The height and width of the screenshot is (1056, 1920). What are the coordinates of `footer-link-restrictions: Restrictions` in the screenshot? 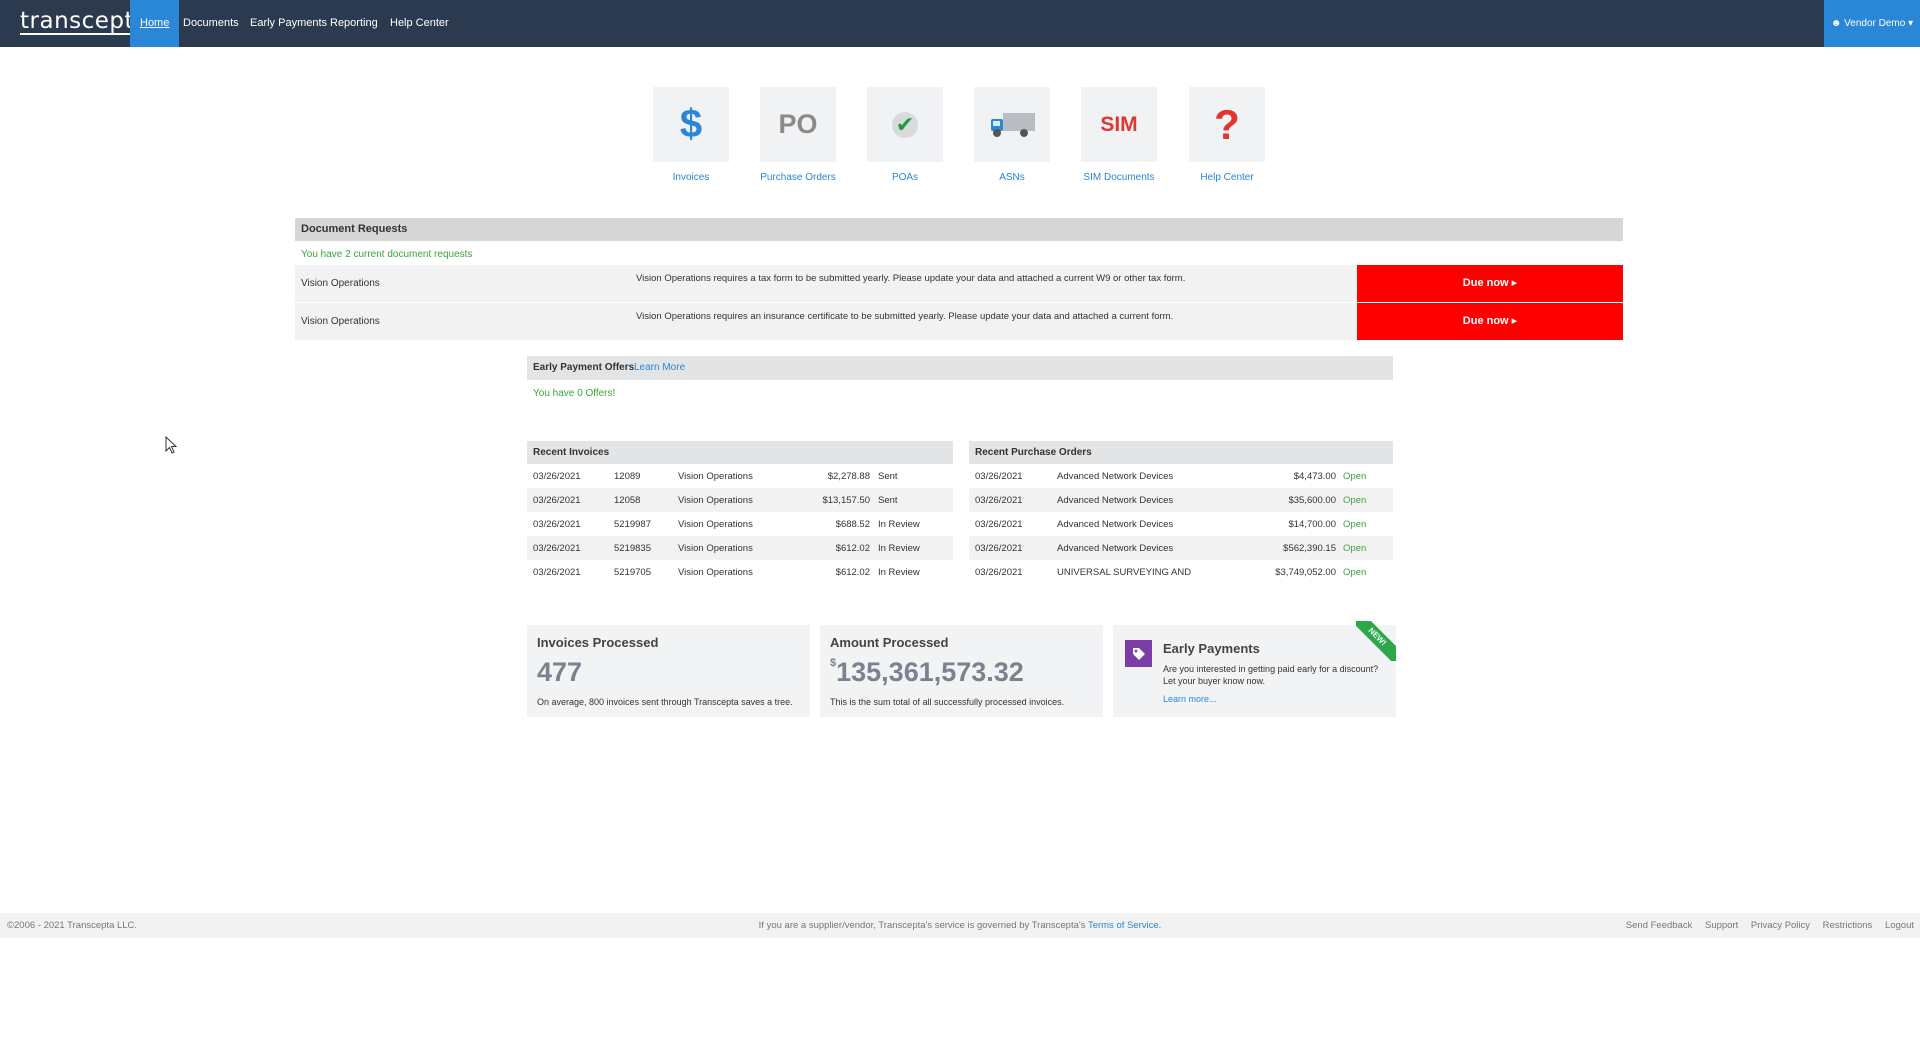 It's located at (1848, 925).